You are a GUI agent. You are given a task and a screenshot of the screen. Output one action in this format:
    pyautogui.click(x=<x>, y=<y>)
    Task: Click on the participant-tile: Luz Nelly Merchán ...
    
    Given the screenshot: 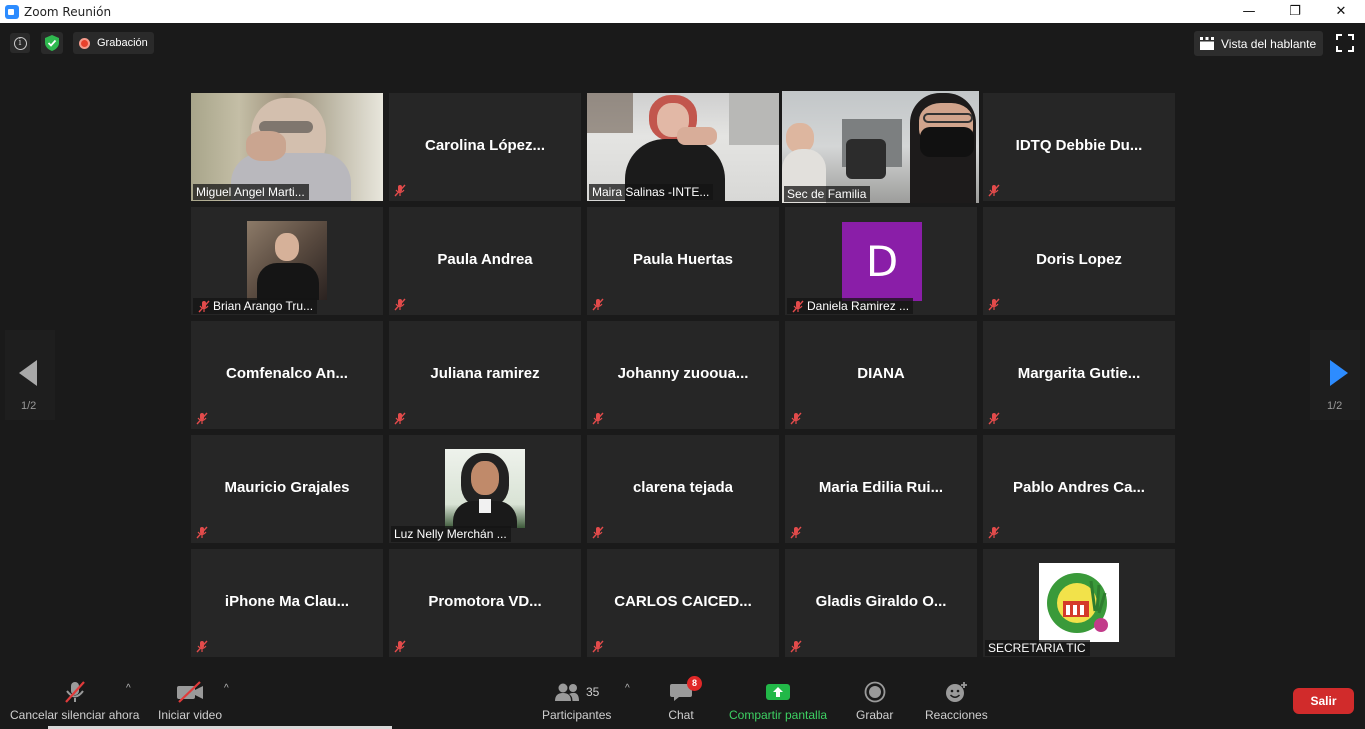 What is the action you would take?
    pyautogui.click(x=485, y=489)
    